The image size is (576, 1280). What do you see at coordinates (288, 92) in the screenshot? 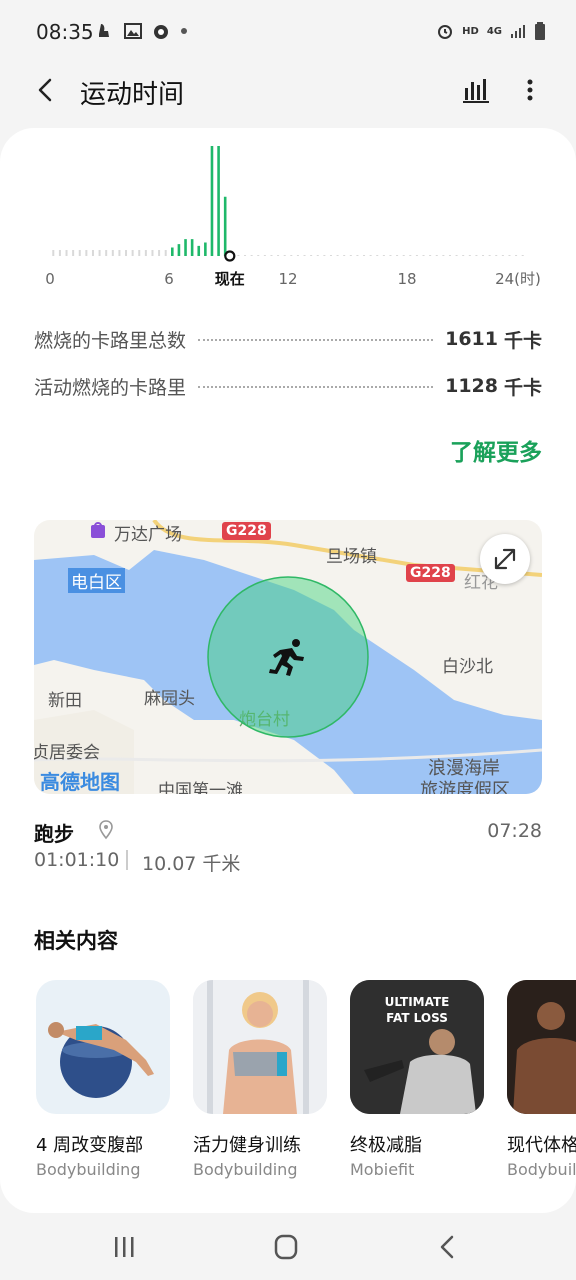
I see `app-bar: 运动时间` at bounding box center [288, 92].